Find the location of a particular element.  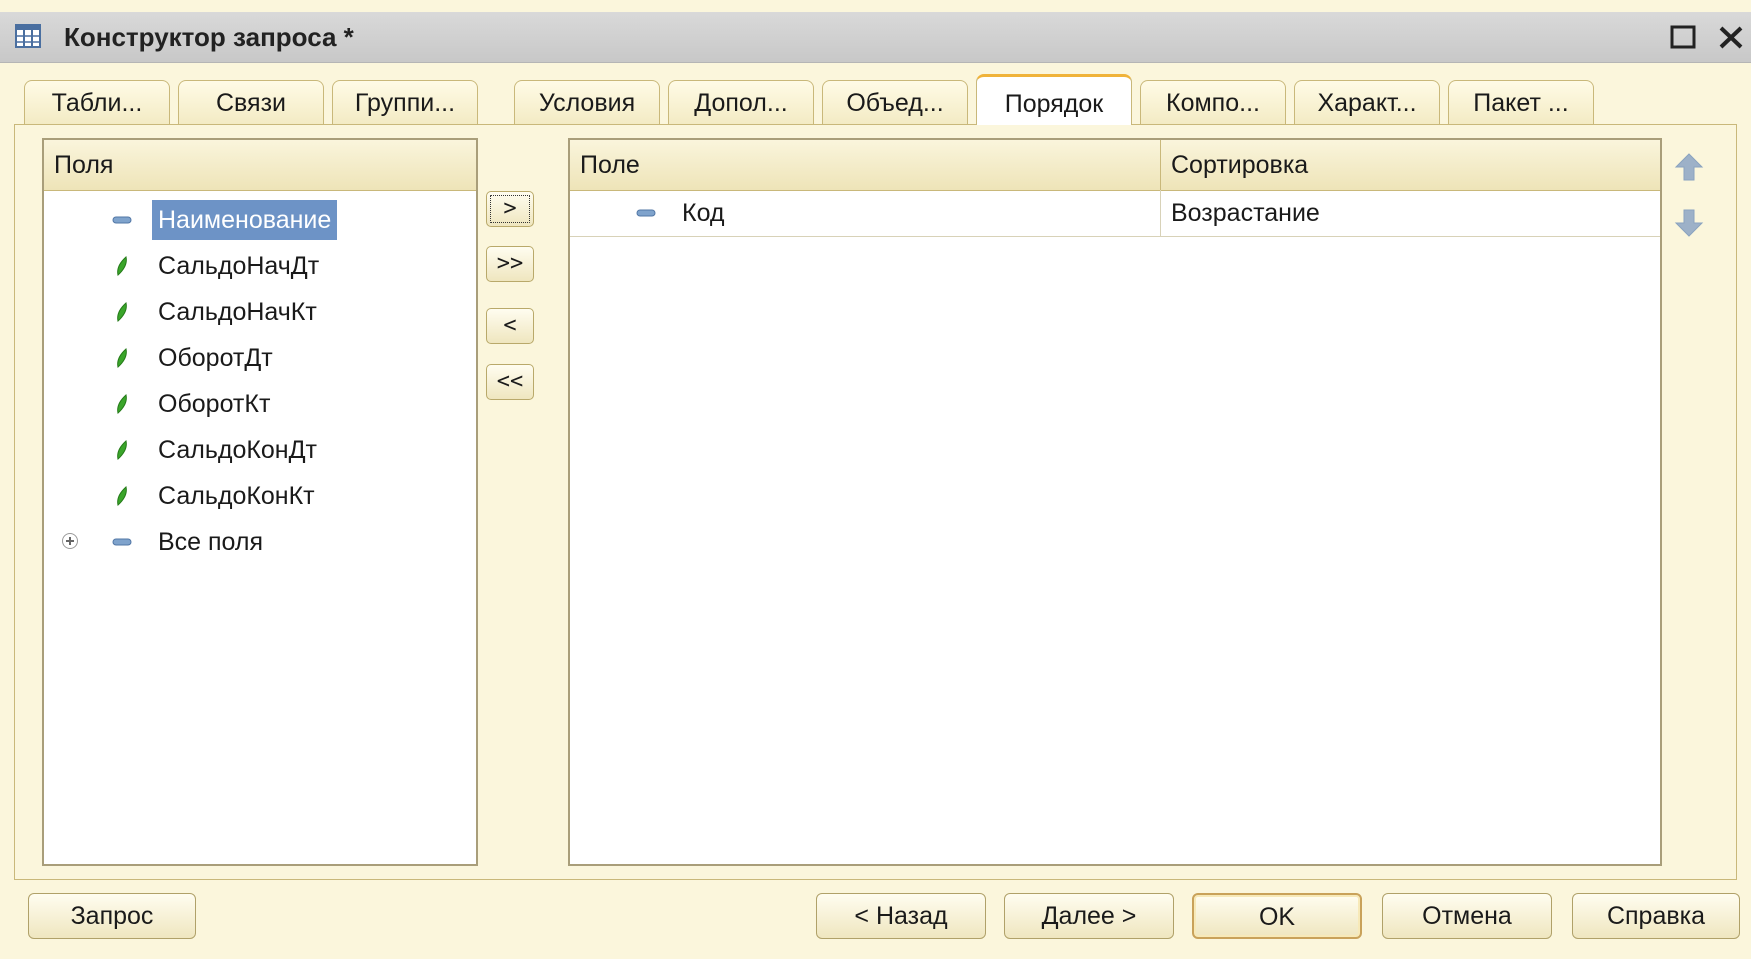

maximize-icon is located at coordinates (1683, 37).